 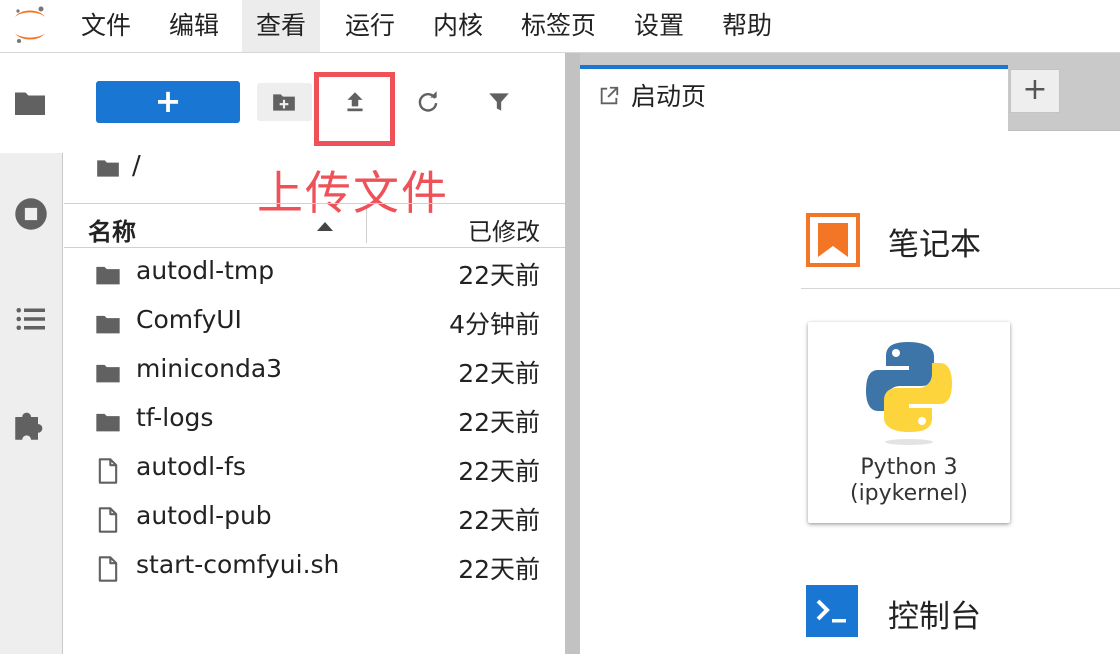 What do you see at coordinates (504, 229) in the screenshot?
I see `column-modified-header: 已修改` at bounding box center [504, 229].